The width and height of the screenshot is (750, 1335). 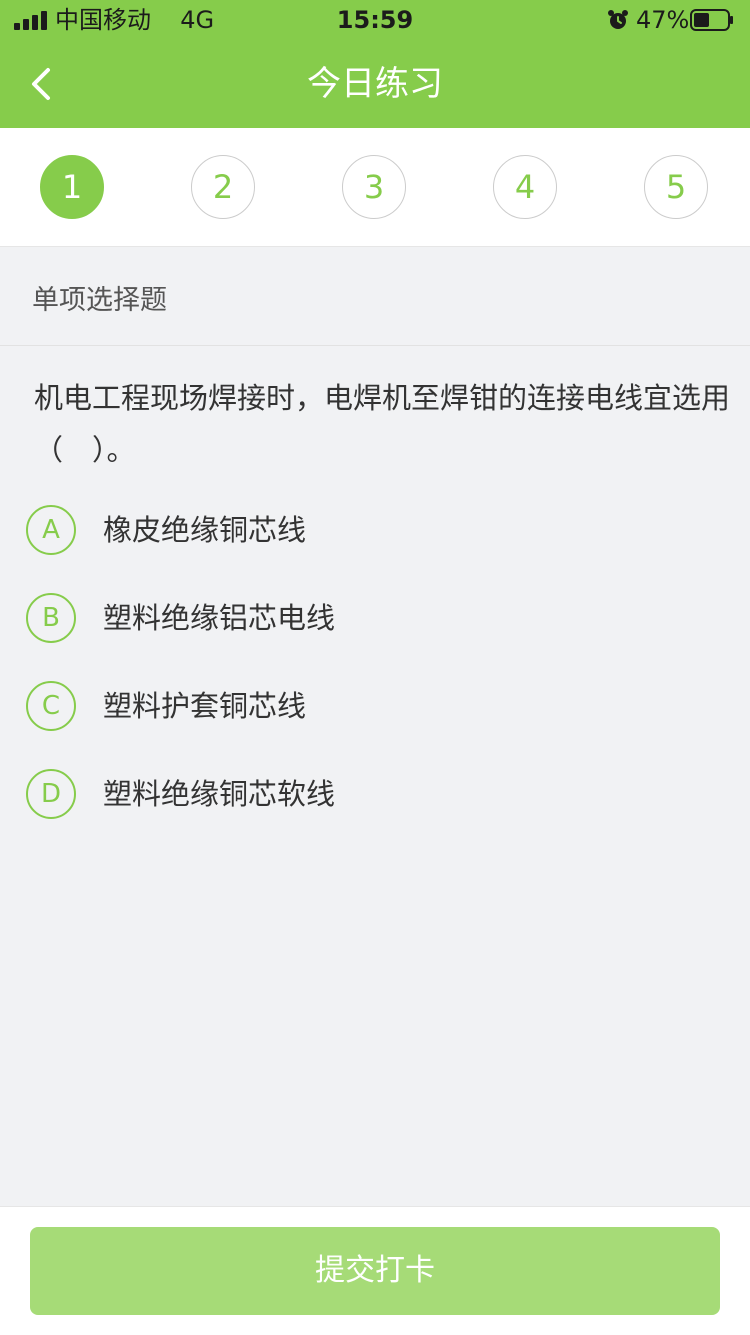 I want to click on option-b-text: 塑料绝缘铝芯电线, so click(x=219, y=618).